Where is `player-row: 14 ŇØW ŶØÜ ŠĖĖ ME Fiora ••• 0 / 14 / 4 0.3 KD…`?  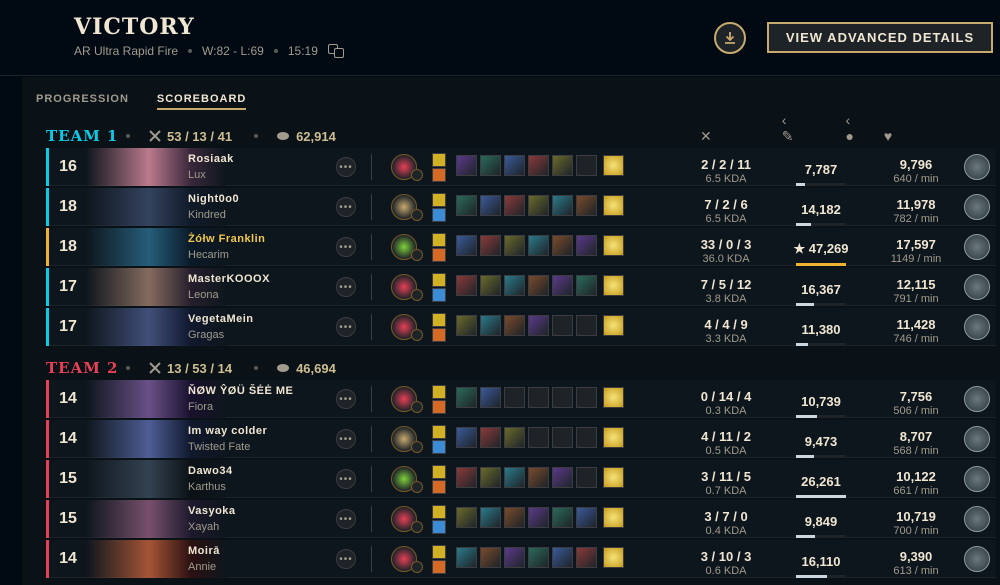
player-row: 14 ŇØW ŶØÜ ŠĖĖ ME Fiora ••• 0 / 14 / 4 0.3 KD… is located at coordinates (521, 399).